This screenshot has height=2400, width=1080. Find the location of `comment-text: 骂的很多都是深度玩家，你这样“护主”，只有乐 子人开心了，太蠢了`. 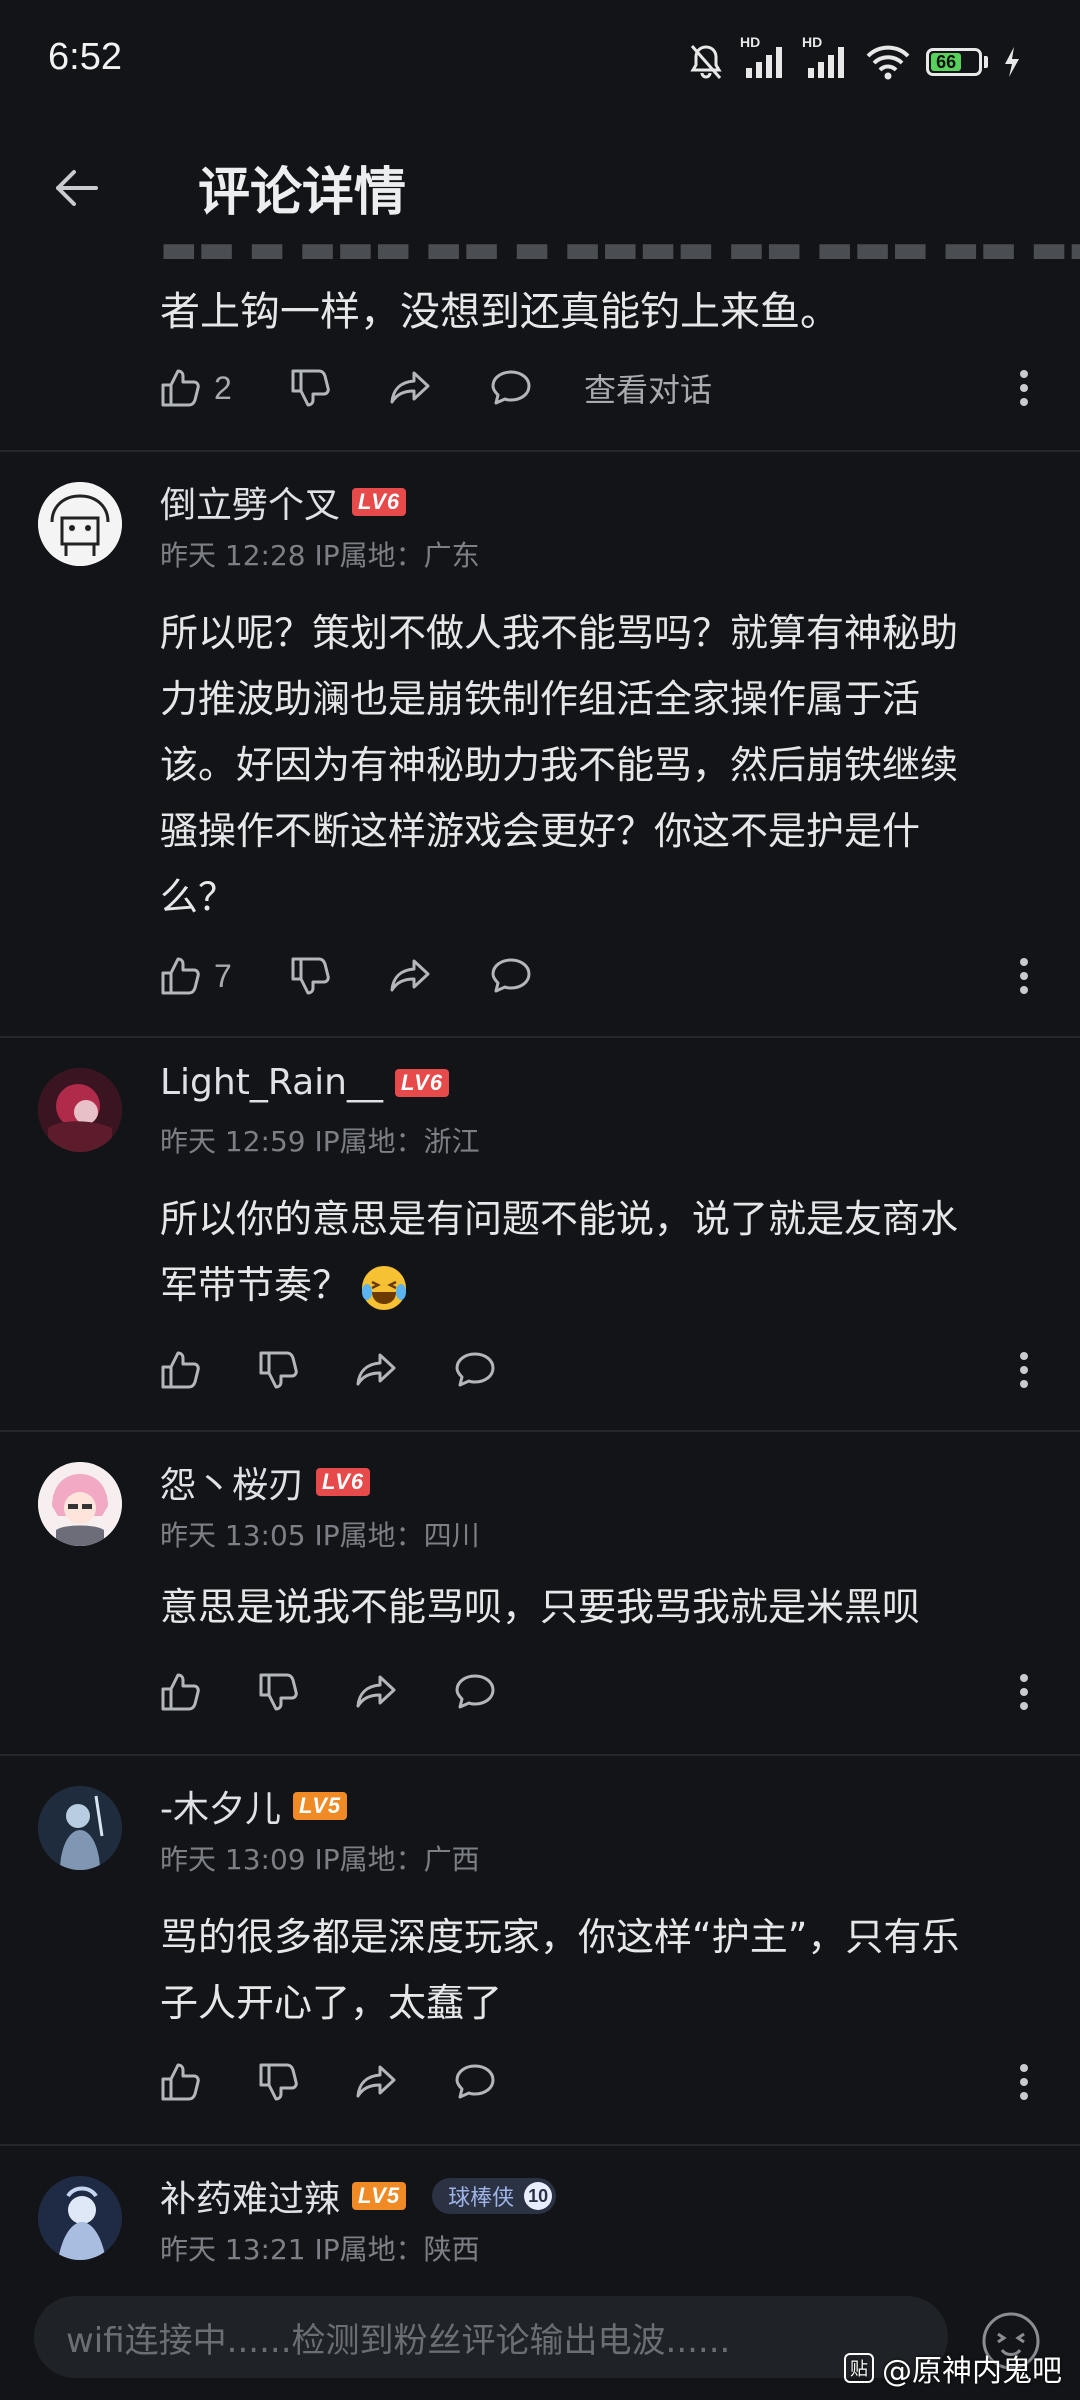

comment-text: 骂的很多都是深度玩家，你这样“护主”，只有乐 子人开心了，太蠢了 is located at coordinates (560, 1970).